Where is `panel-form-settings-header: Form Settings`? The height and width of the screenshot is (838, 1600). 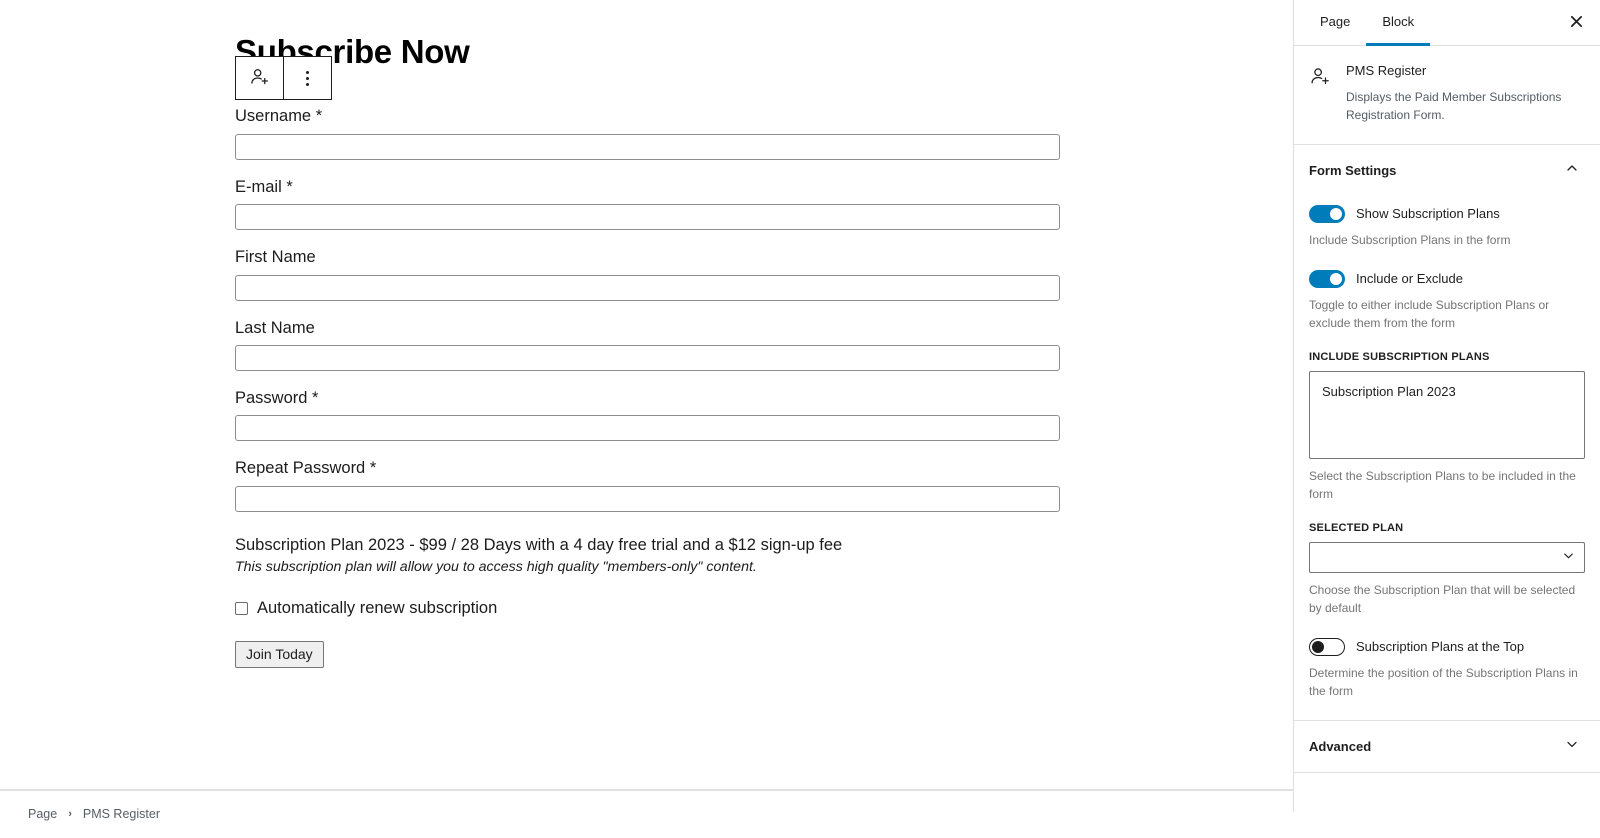
panel-form-settings-header: Form Settings is located at coordinates (1447, 170).